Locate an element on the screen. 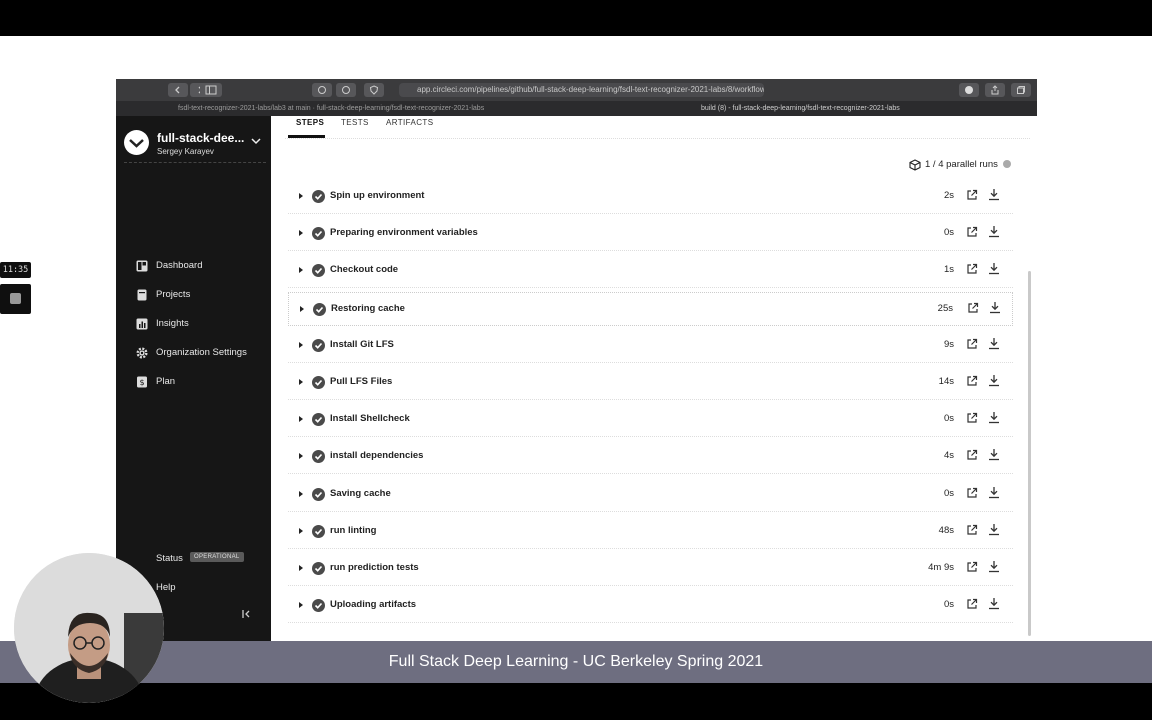  step-row: Spin up environment 2s is located at coordinates (650, 197).